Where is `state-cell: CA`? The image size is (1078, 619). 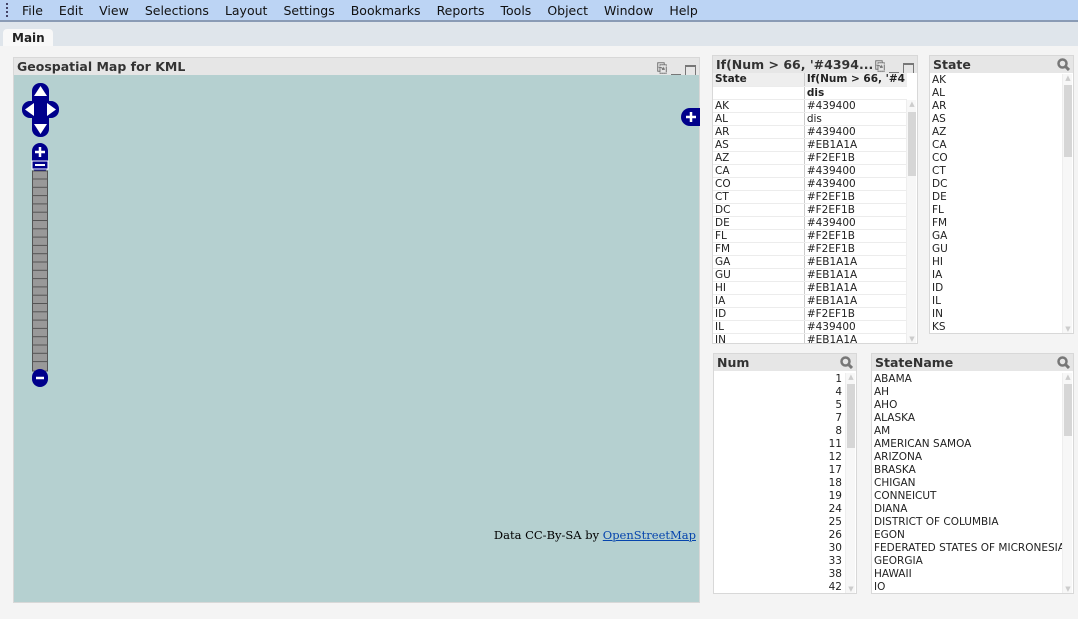
state-cell: CA is located at coordinates (759, 171).